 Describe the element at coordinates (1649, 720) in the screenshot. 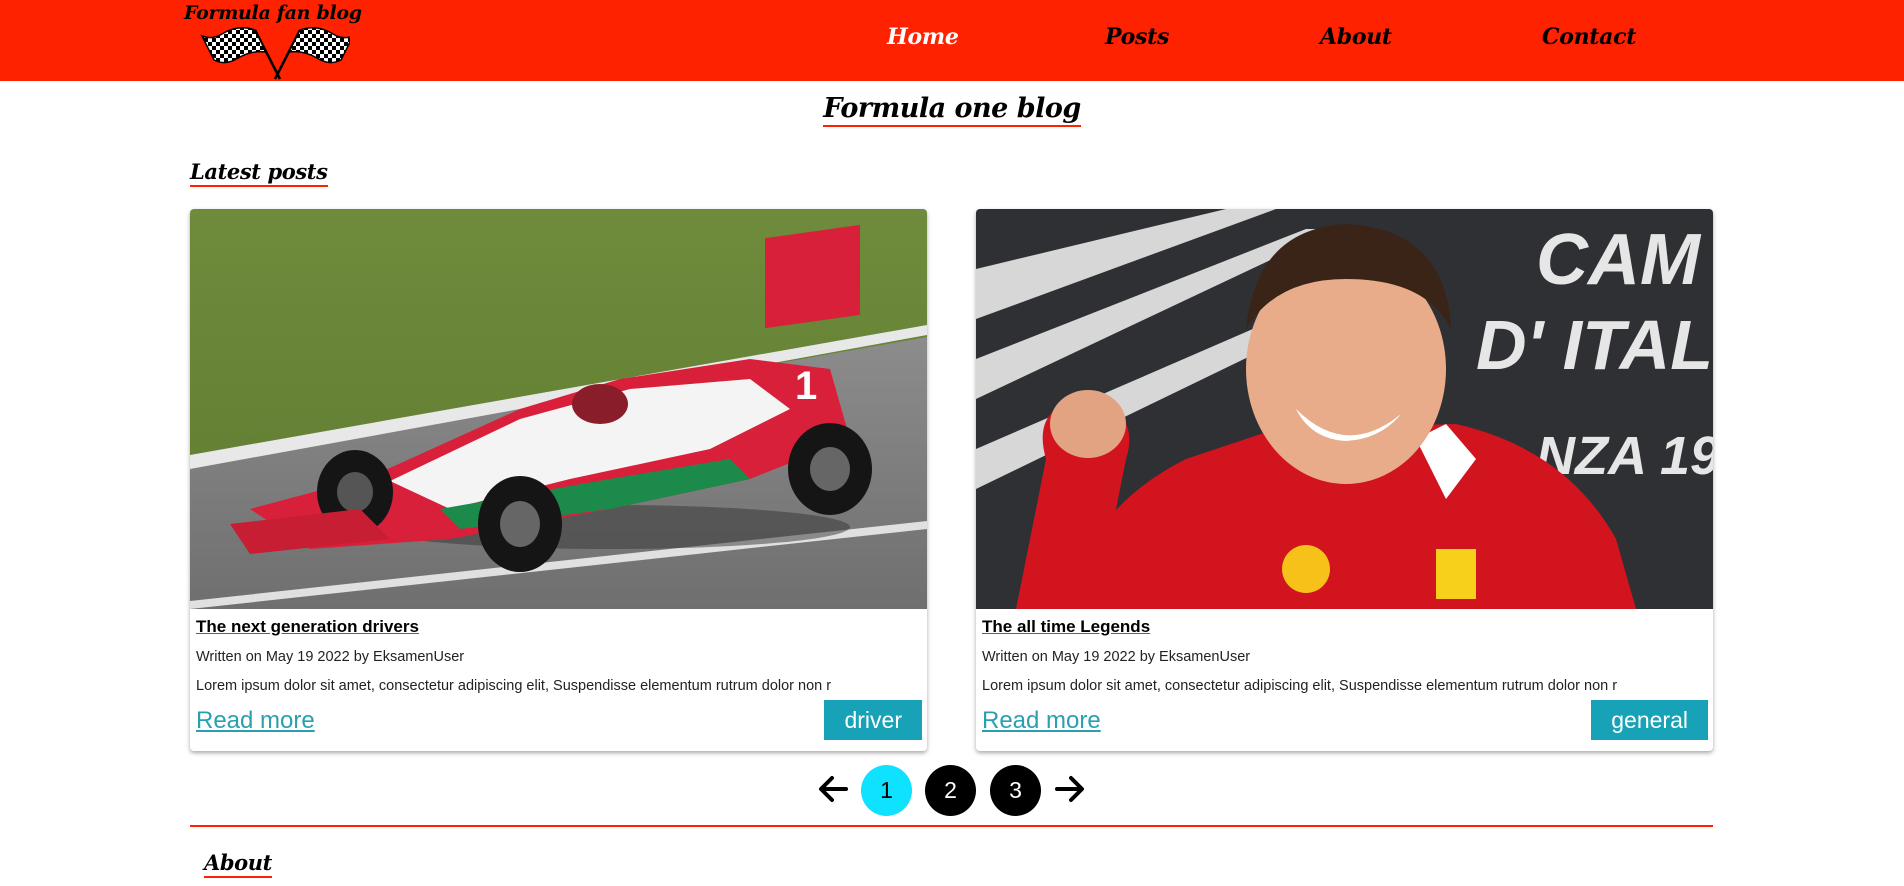

I see `post-tag: general` at that location.